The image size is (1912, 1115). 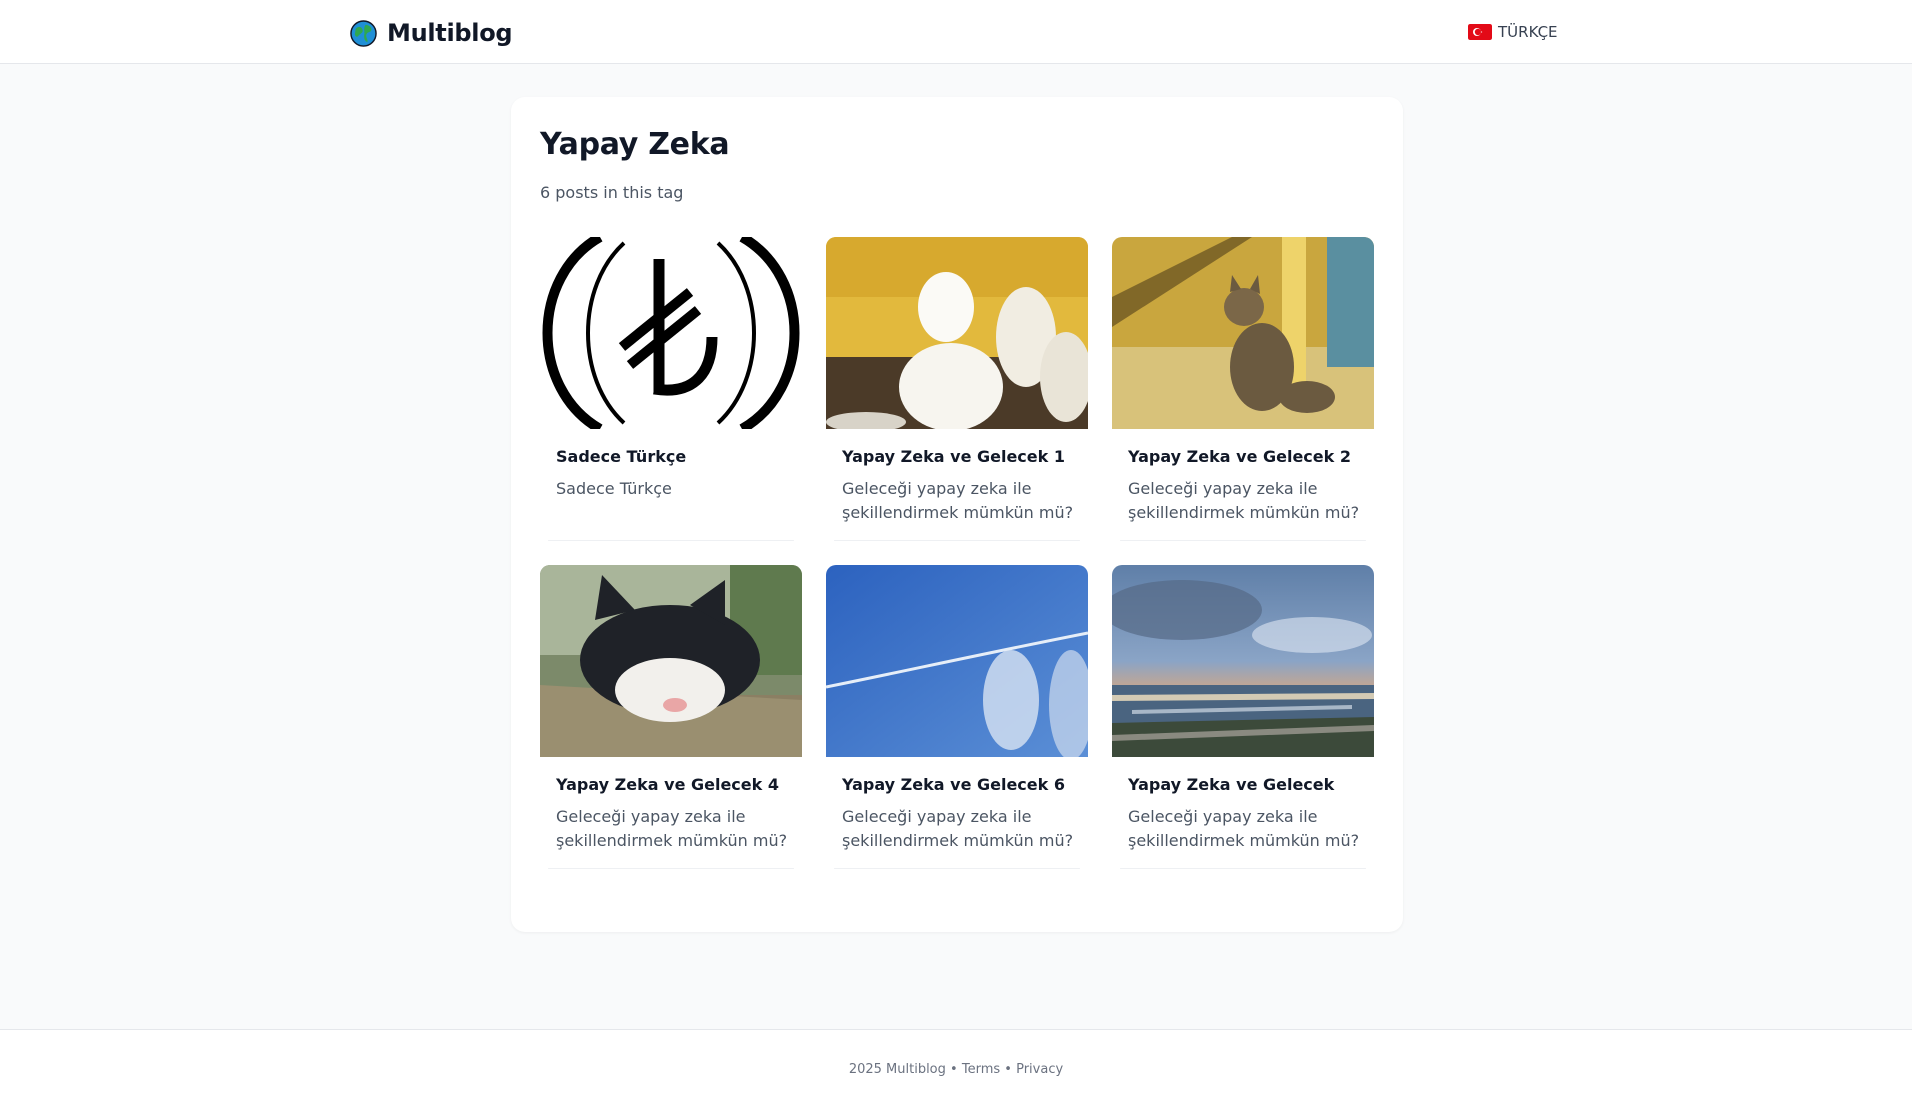 I want to click on post-excerpt: Sadece Türkçe, so click(x=614, y=488).